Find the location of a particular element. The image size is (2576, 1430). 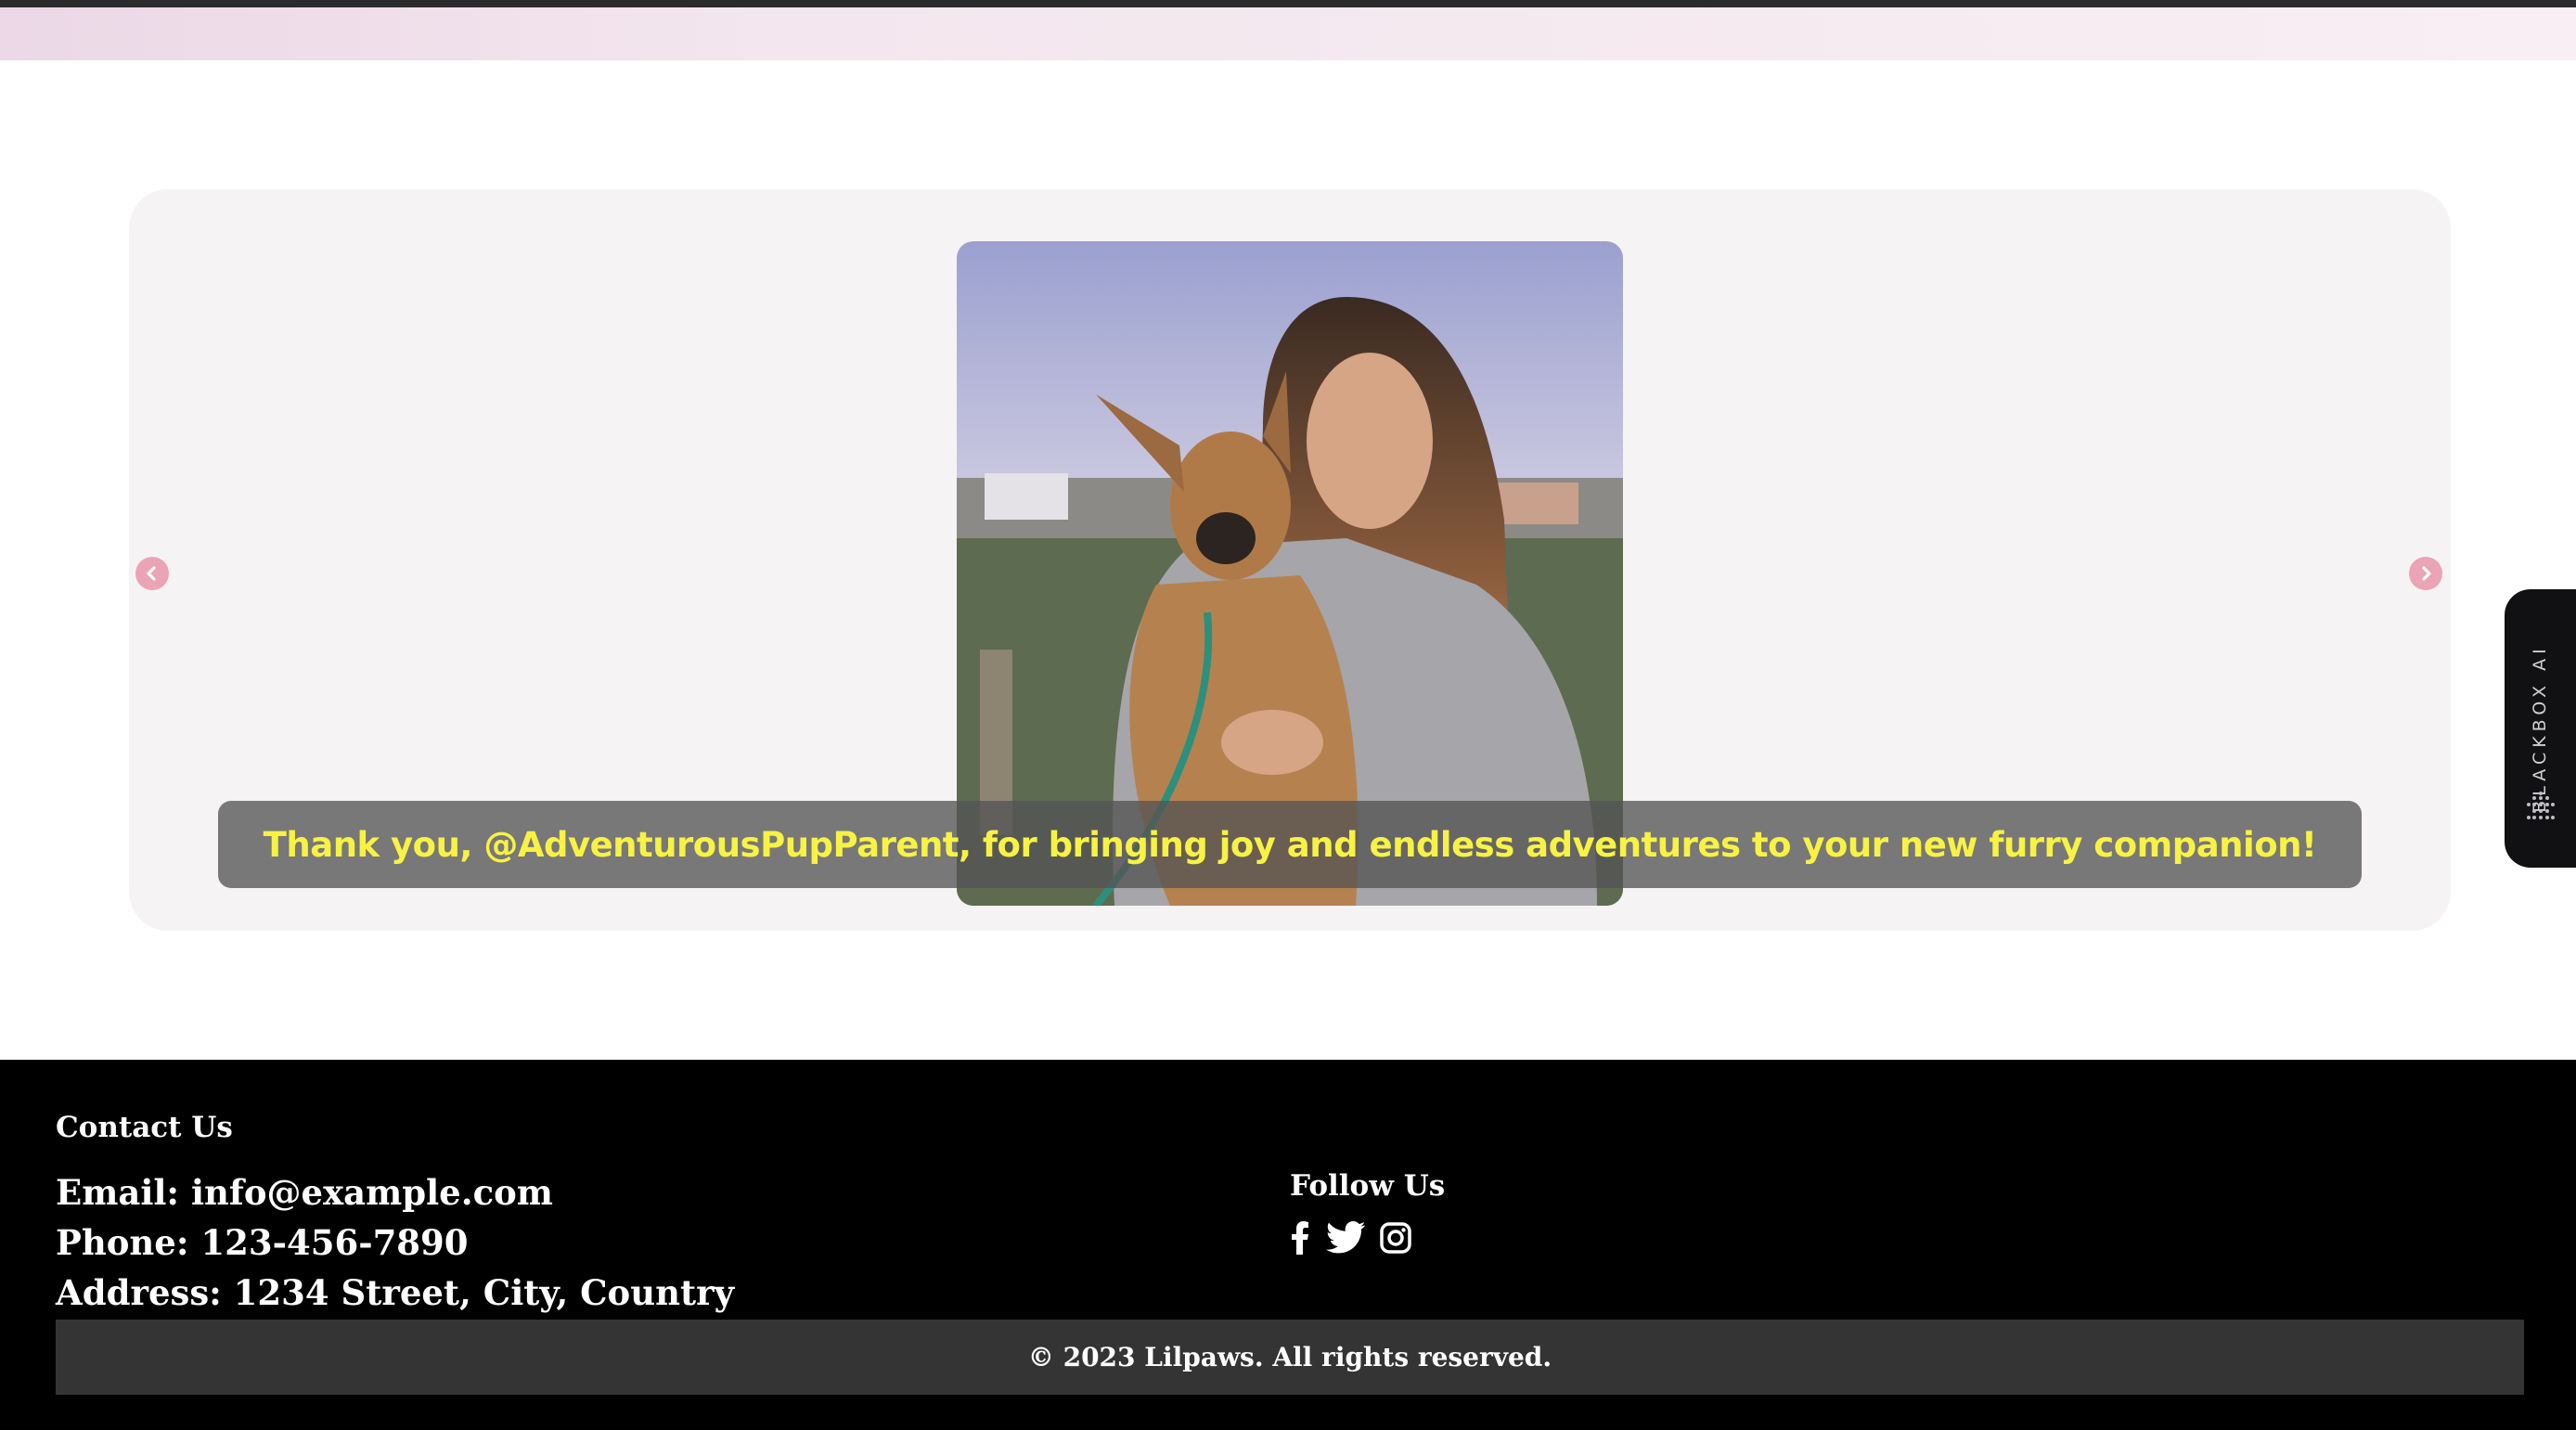

carousel-next-button is located at coordinates (2425, 574).